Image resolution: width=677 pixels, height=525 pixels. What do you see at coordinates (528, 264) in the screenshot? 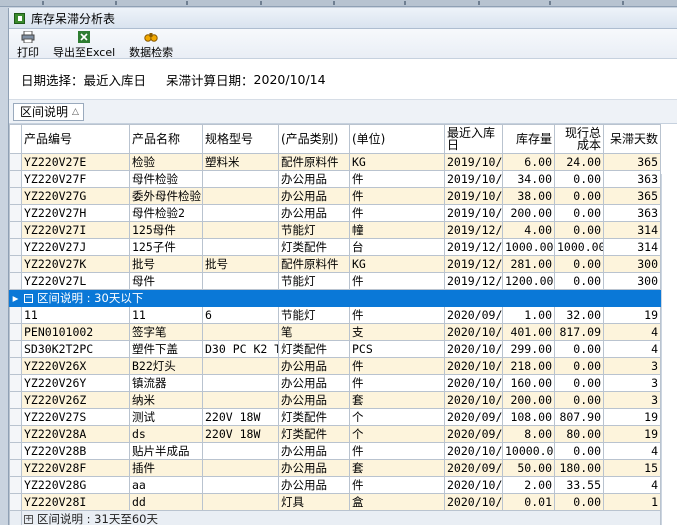
I see `grid-cell: 281.00` at bounding box center [528, 264].